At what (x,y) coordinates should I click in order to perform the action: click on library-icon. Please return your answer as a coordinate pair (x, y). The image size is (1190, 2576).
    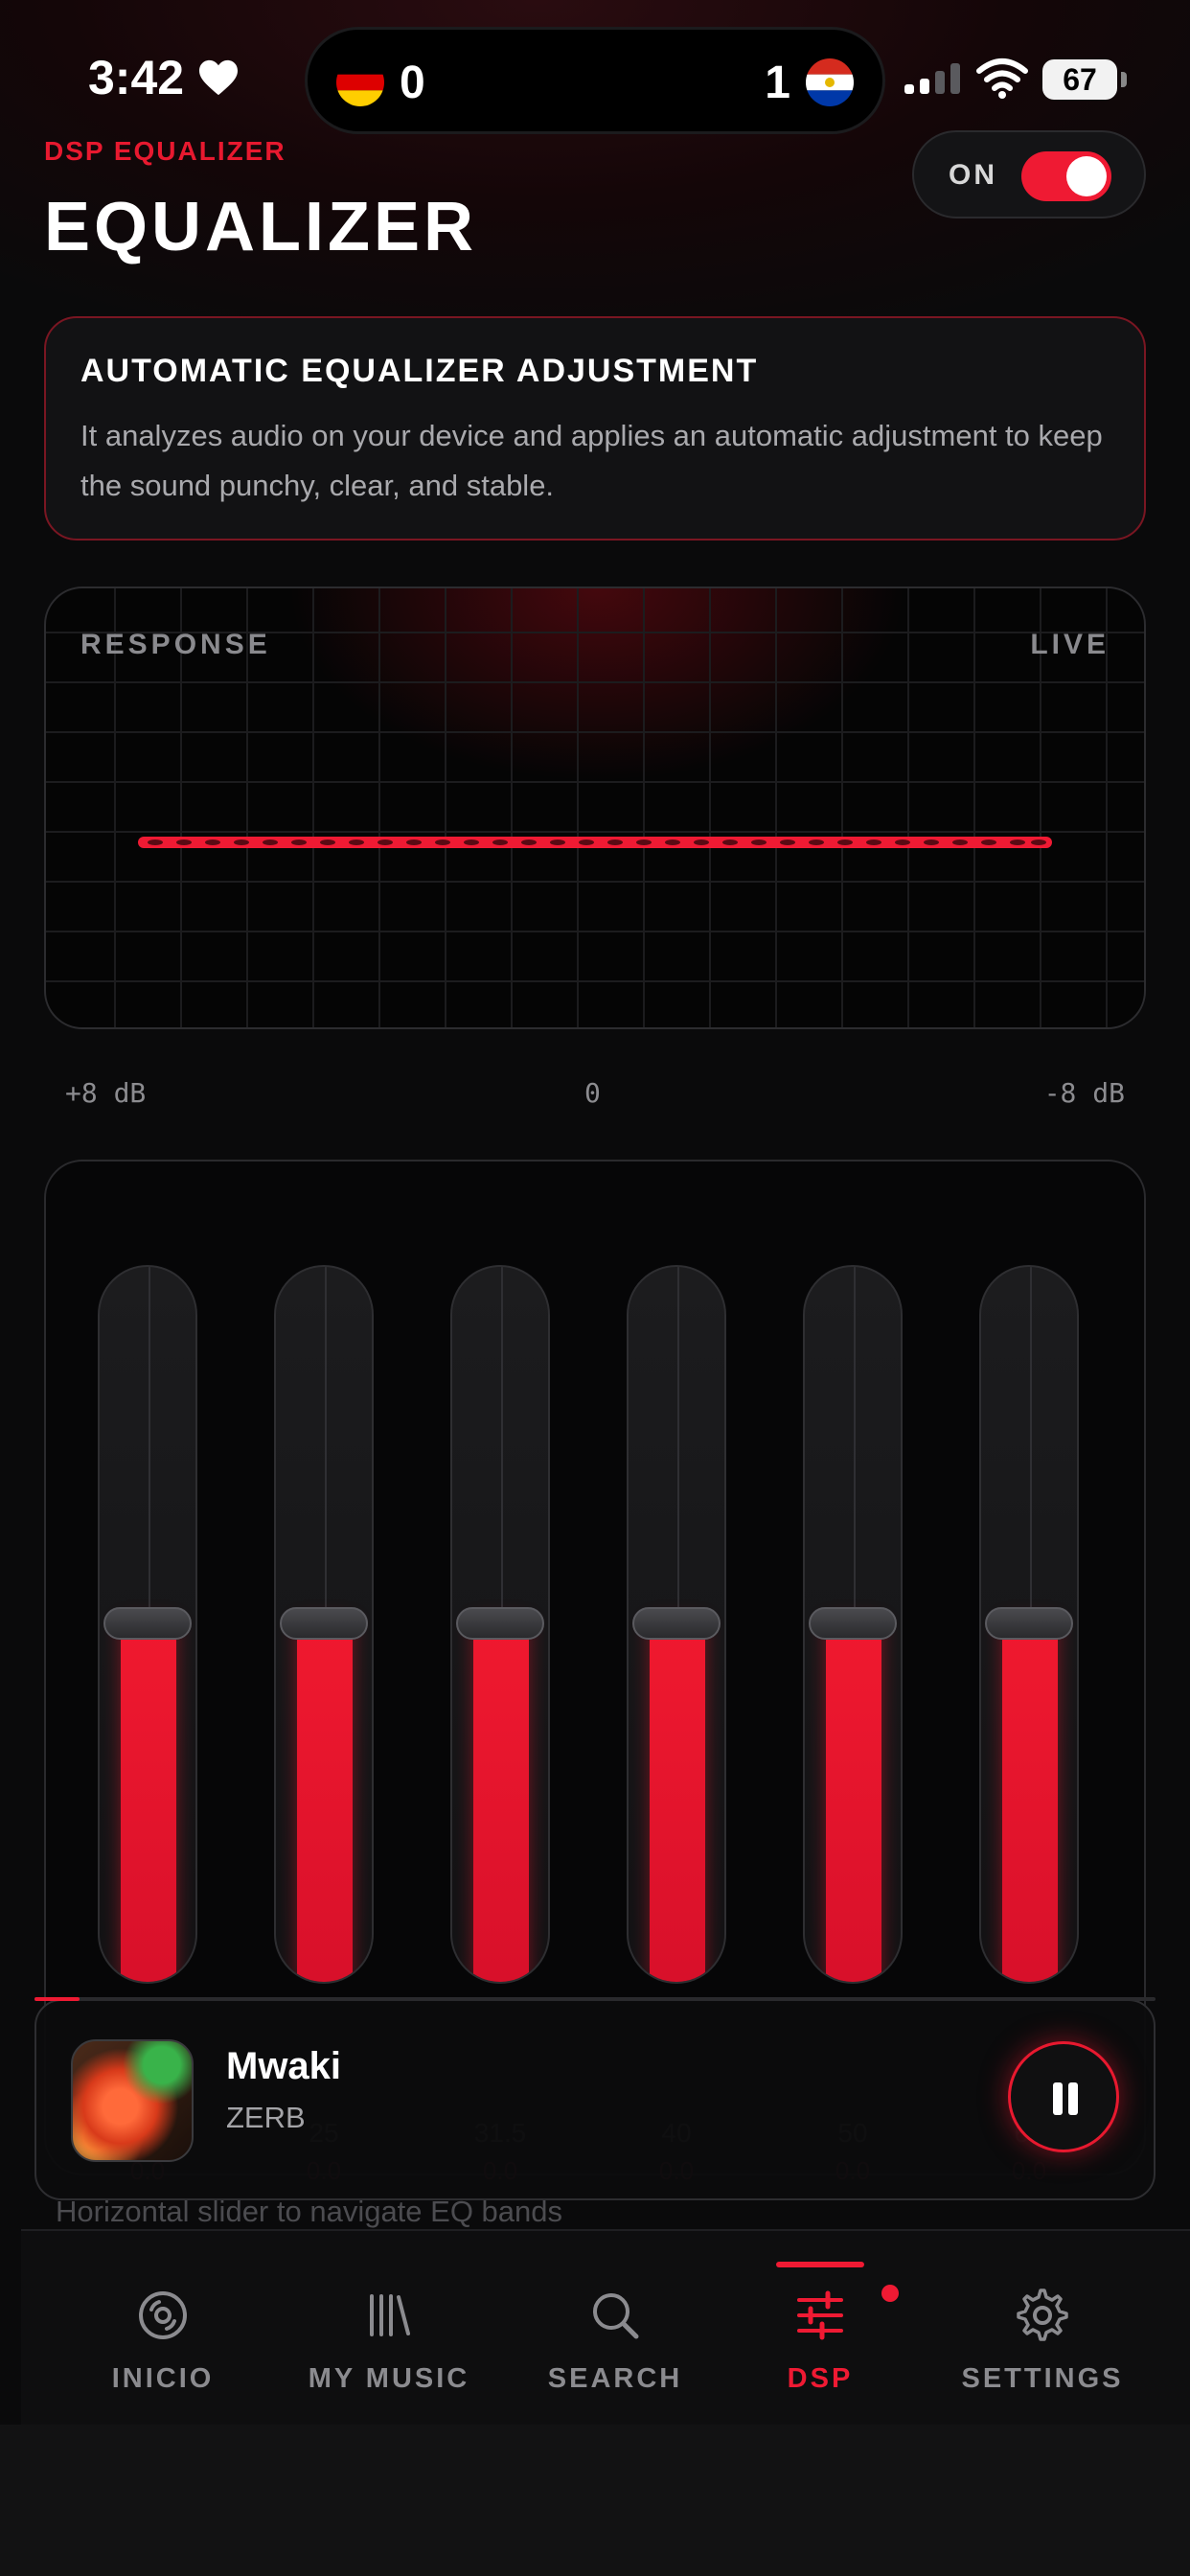
    Looking at the image, I should click on (390, 2315).